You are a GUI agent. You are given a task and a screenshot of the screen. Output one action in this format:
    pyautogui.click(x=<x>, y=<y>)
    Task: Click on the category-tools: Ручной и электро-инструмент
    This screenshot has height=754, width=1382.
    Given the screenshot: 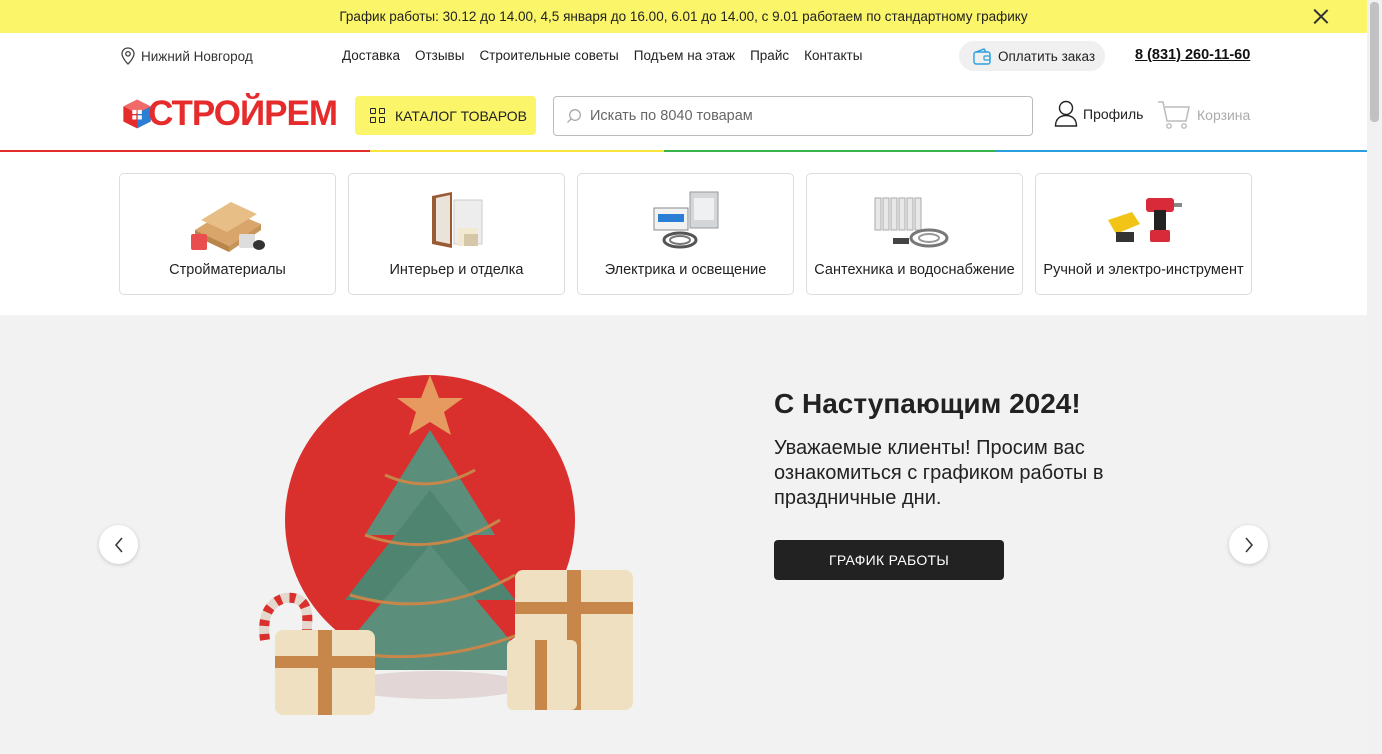 What is the action you would take?
    pyautogui.click(x=1143, y=234)
    